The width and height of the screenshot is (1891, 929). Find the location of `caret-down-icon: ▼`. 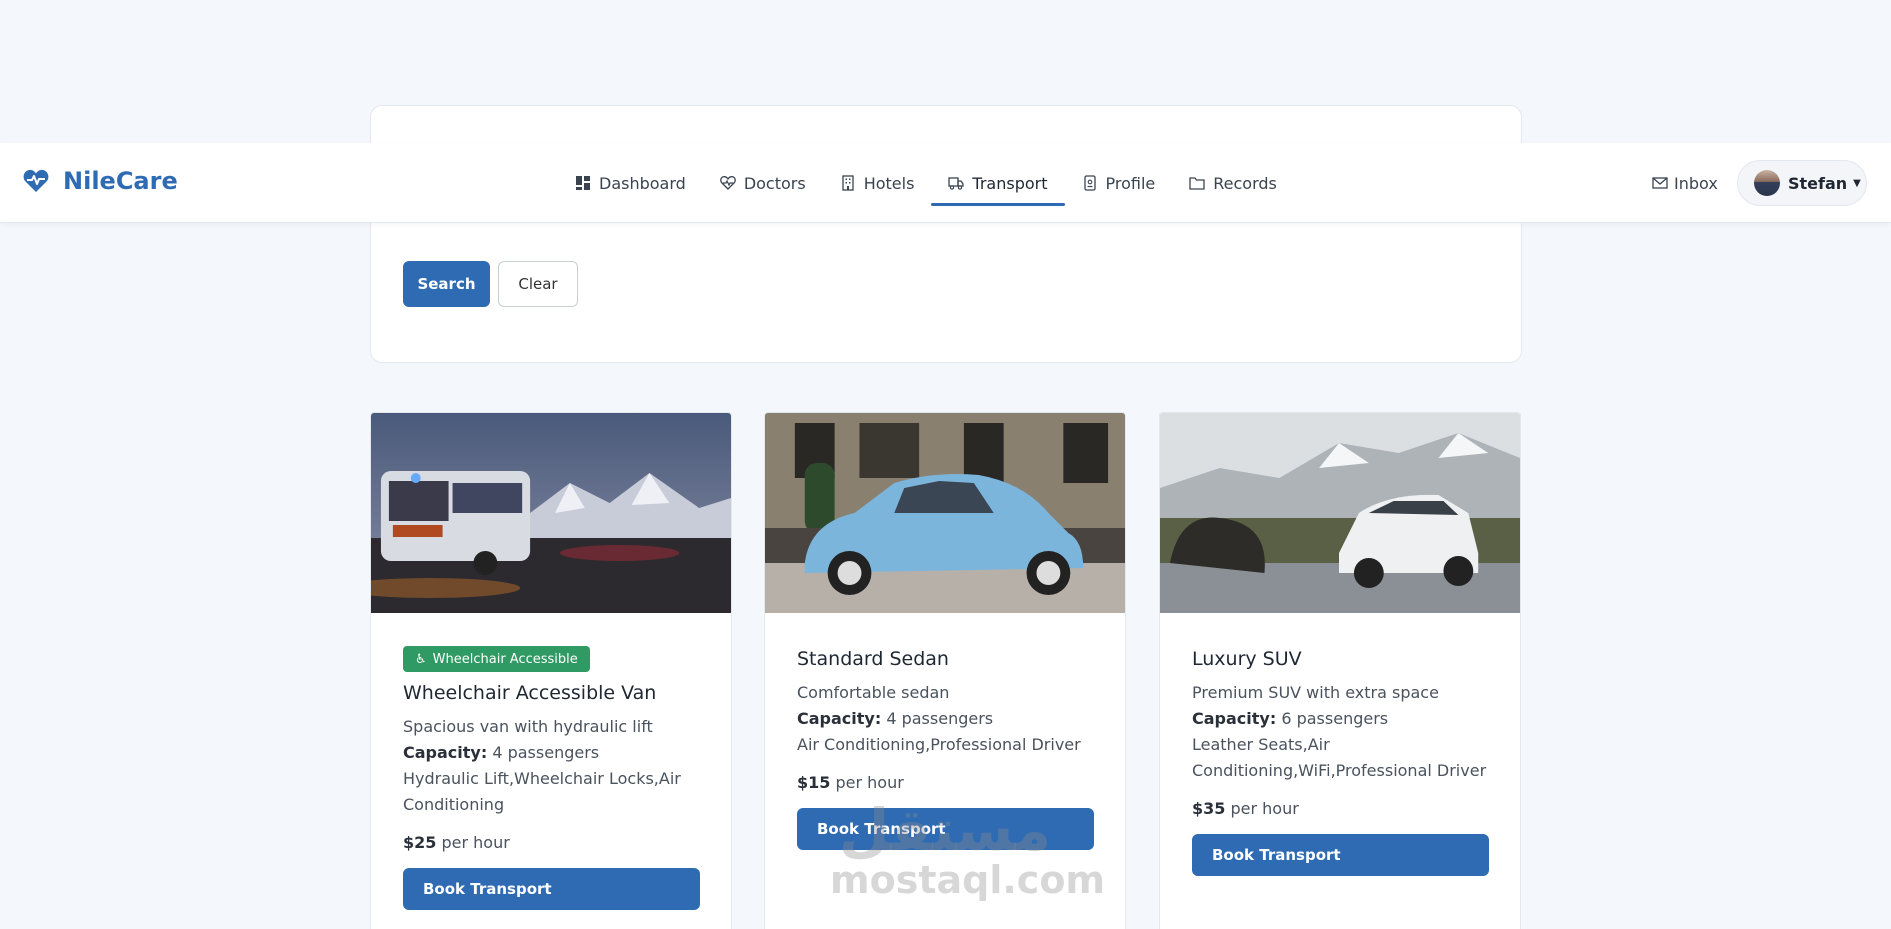

caret-down-icon: ▼ is located at coordinates (1857, 183).